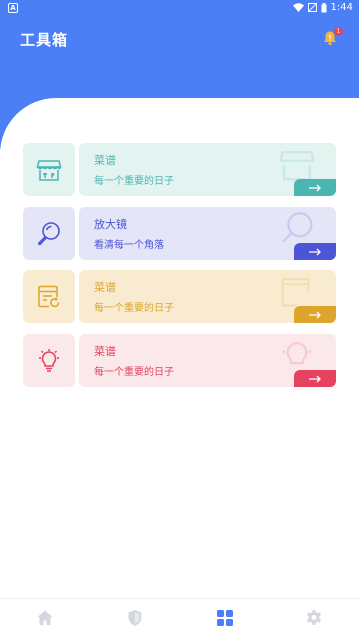  I want to click on notification-badge: 1, so click(338, 31).